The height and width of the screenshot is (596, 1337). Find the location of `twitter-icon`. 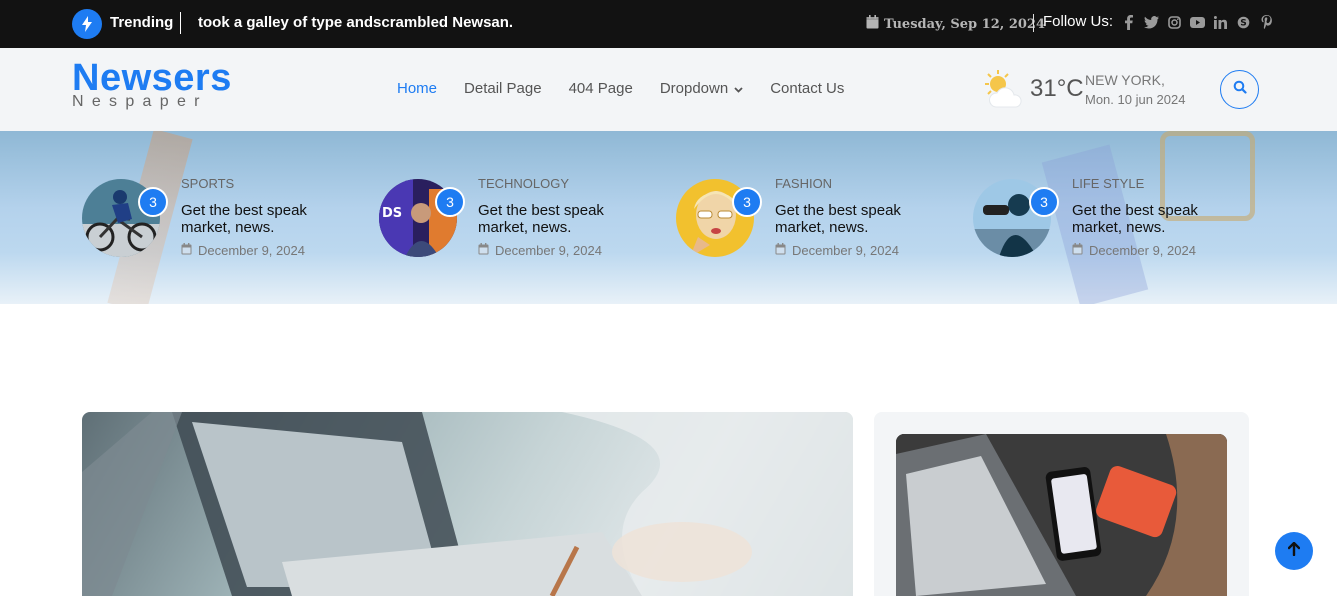

twitter-icon is located at coordinates (1151, 22).